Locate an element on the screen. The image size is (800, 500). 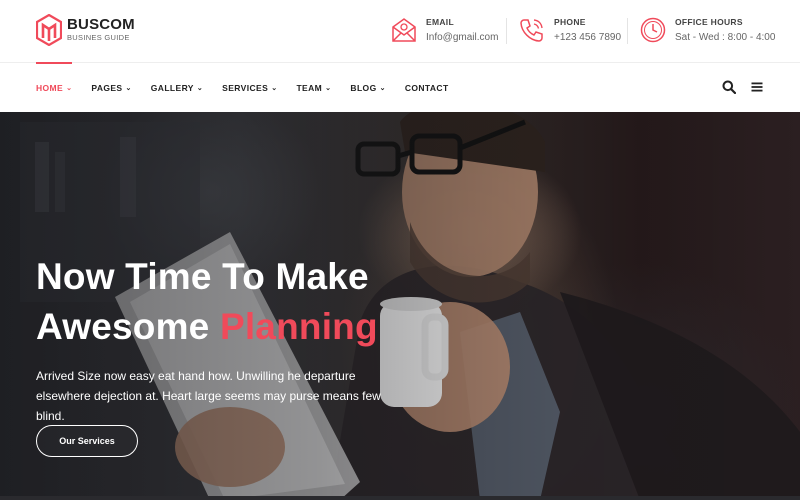
nav-tools is located at coordinates (736, 87).